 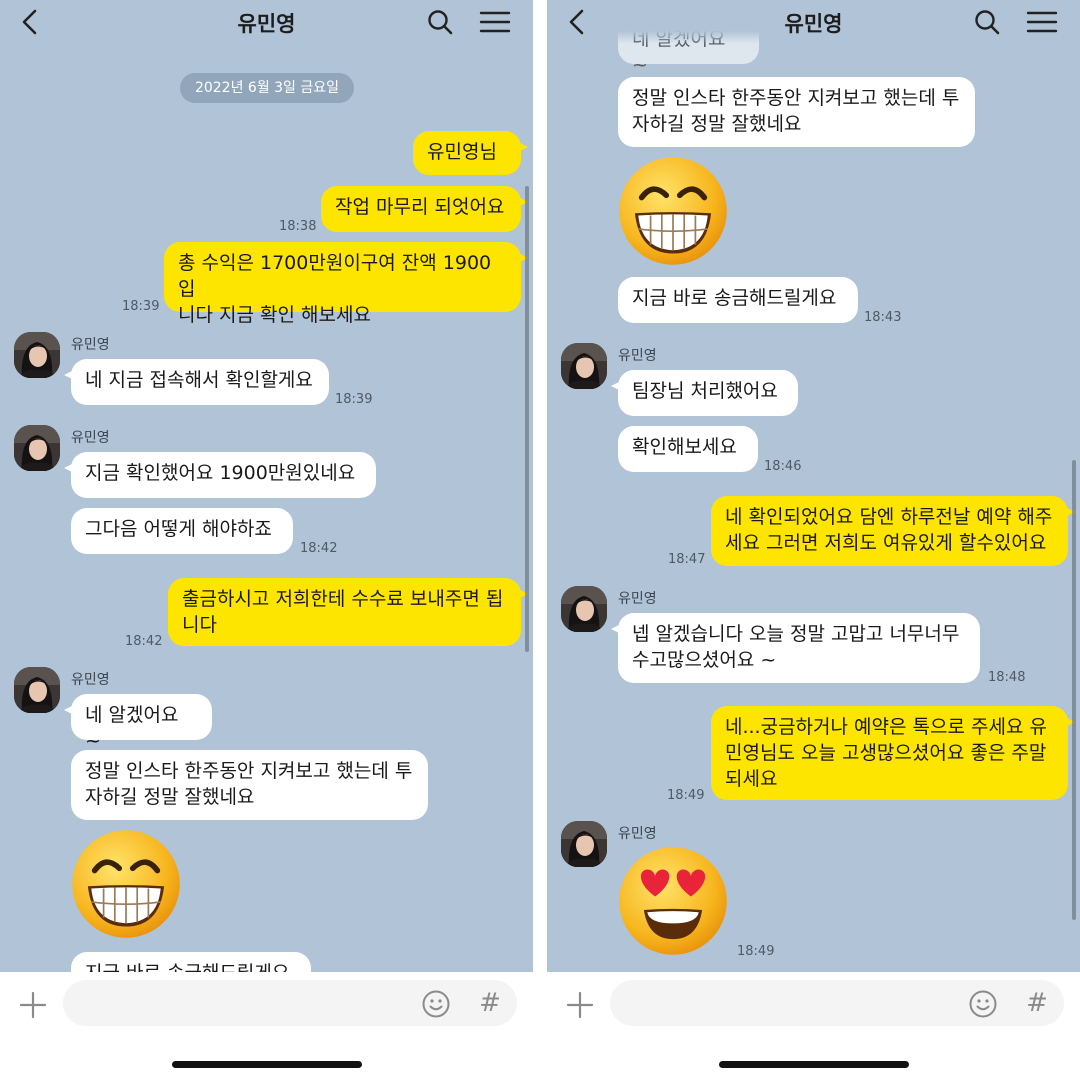 I want to click on message-text: 지금 바로 송금해드릴게요, so click(x=734, y=298).